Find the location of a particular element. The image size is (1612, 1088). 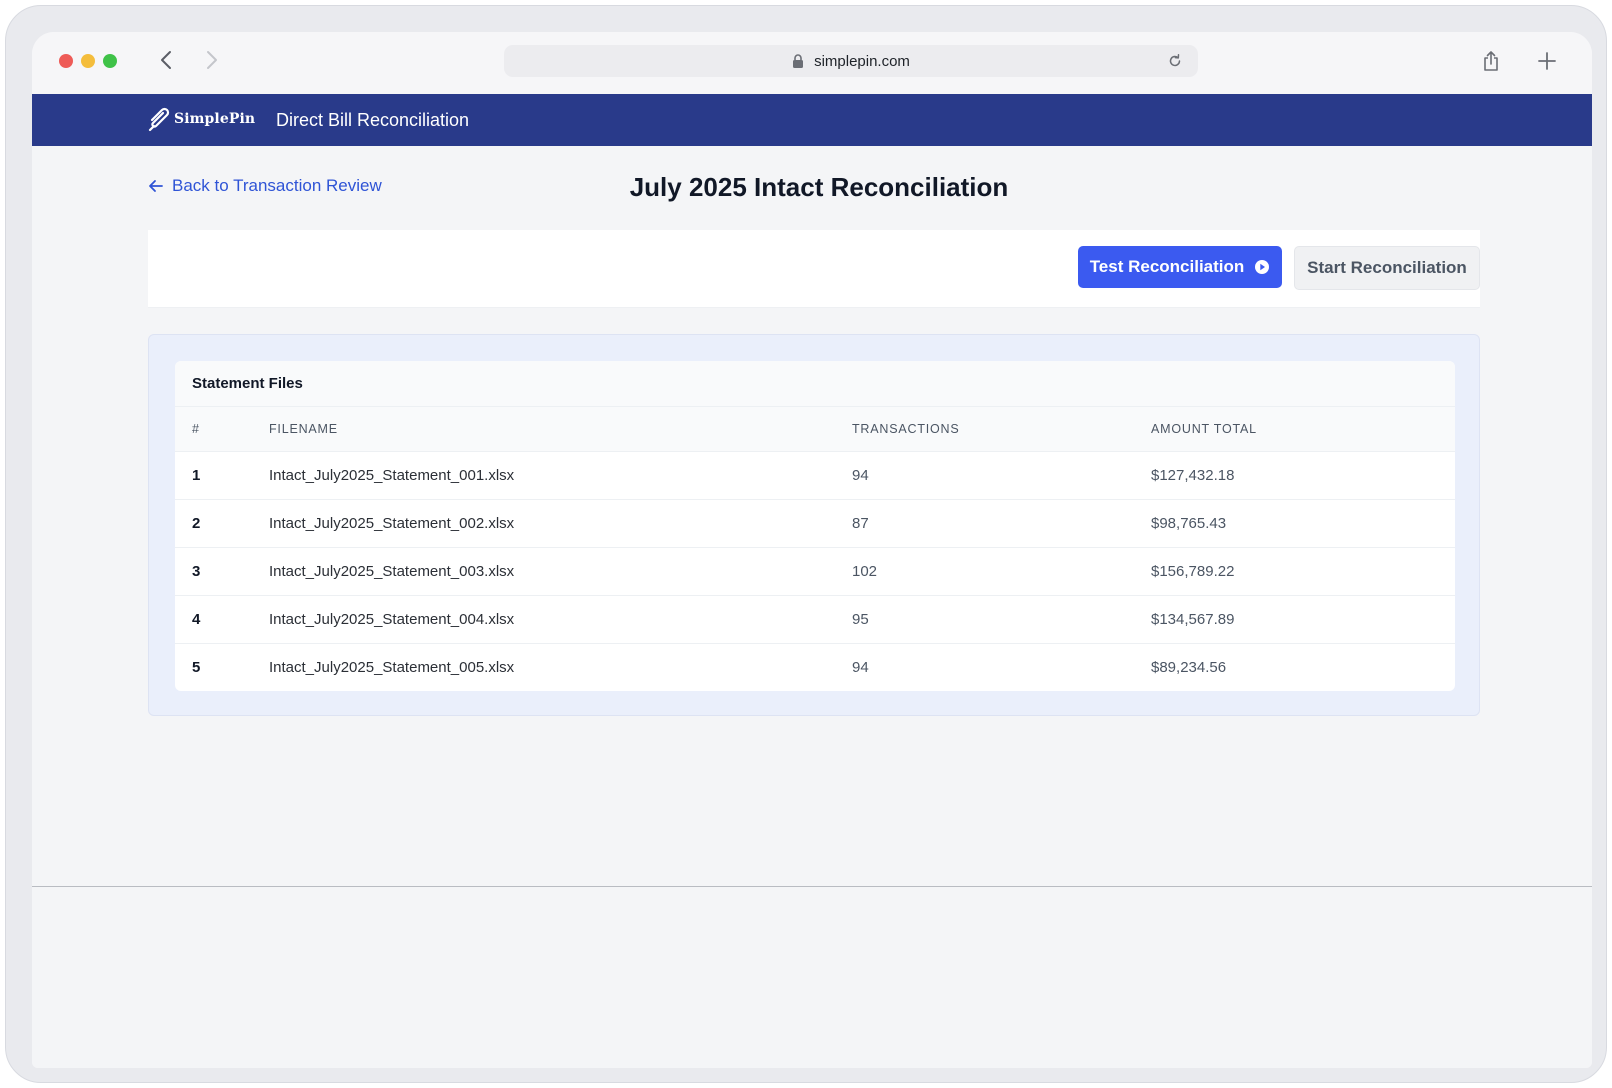

row-number: 3 is located at coordinates (222, 571).